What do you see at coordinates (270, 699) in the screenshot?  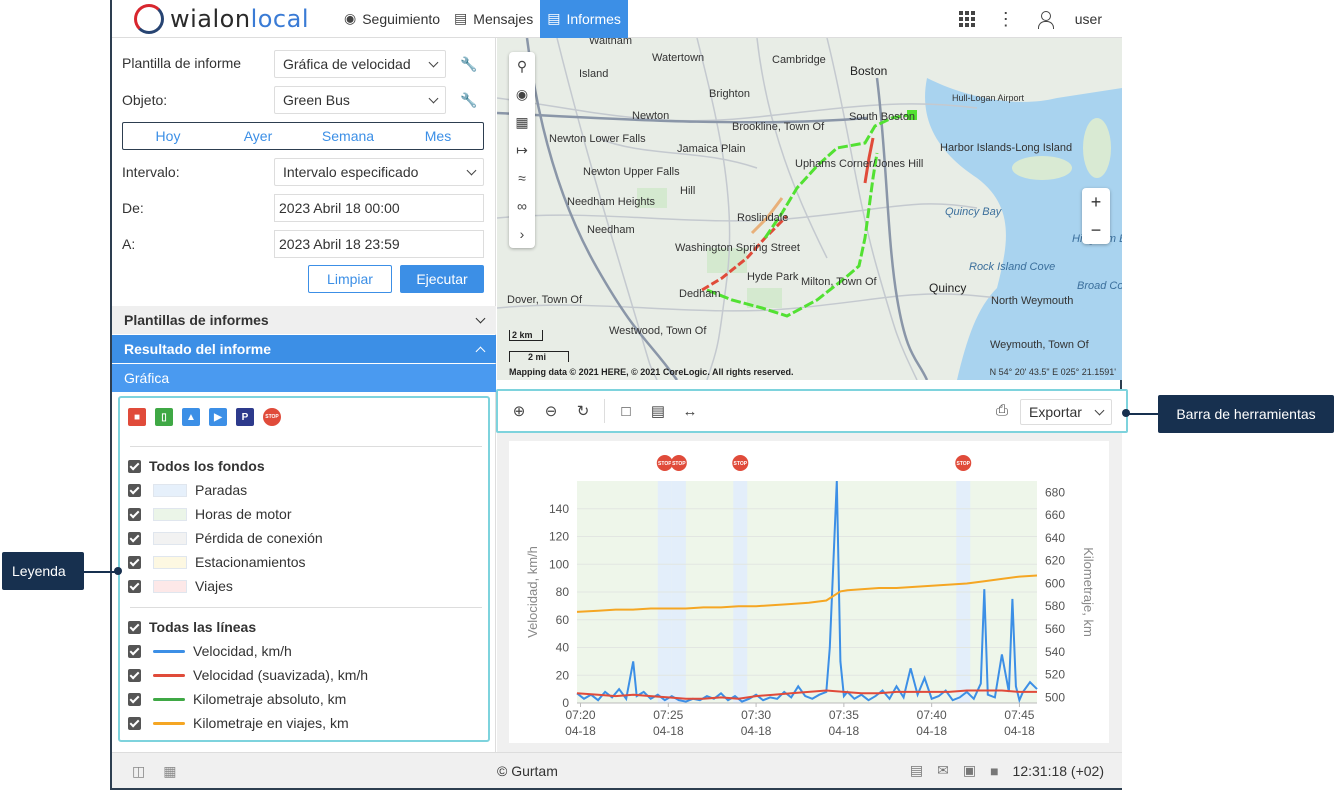 I see `legend-item-label: Kilometraje absoluto, km` at bounding box center [270, 699].